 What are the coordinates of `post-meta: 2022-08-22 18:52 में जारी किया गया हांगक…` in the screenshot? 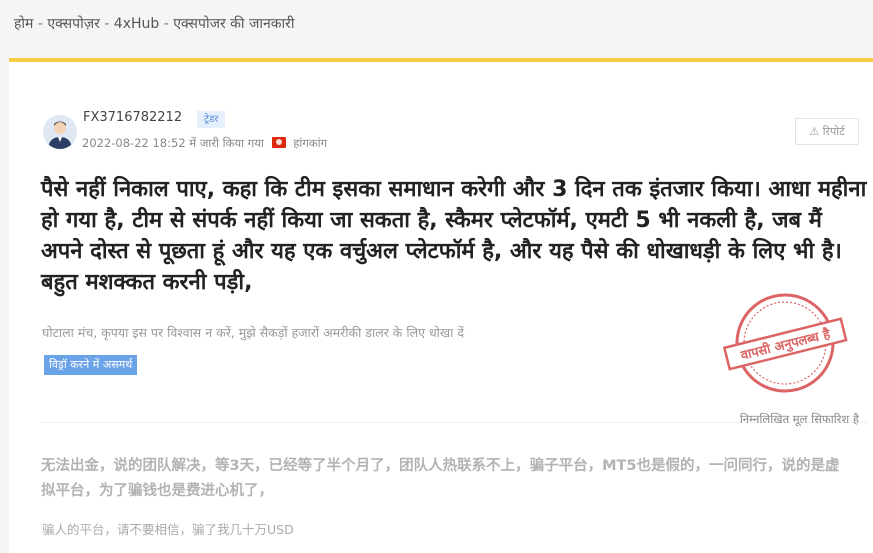 It's located at (204, 143).